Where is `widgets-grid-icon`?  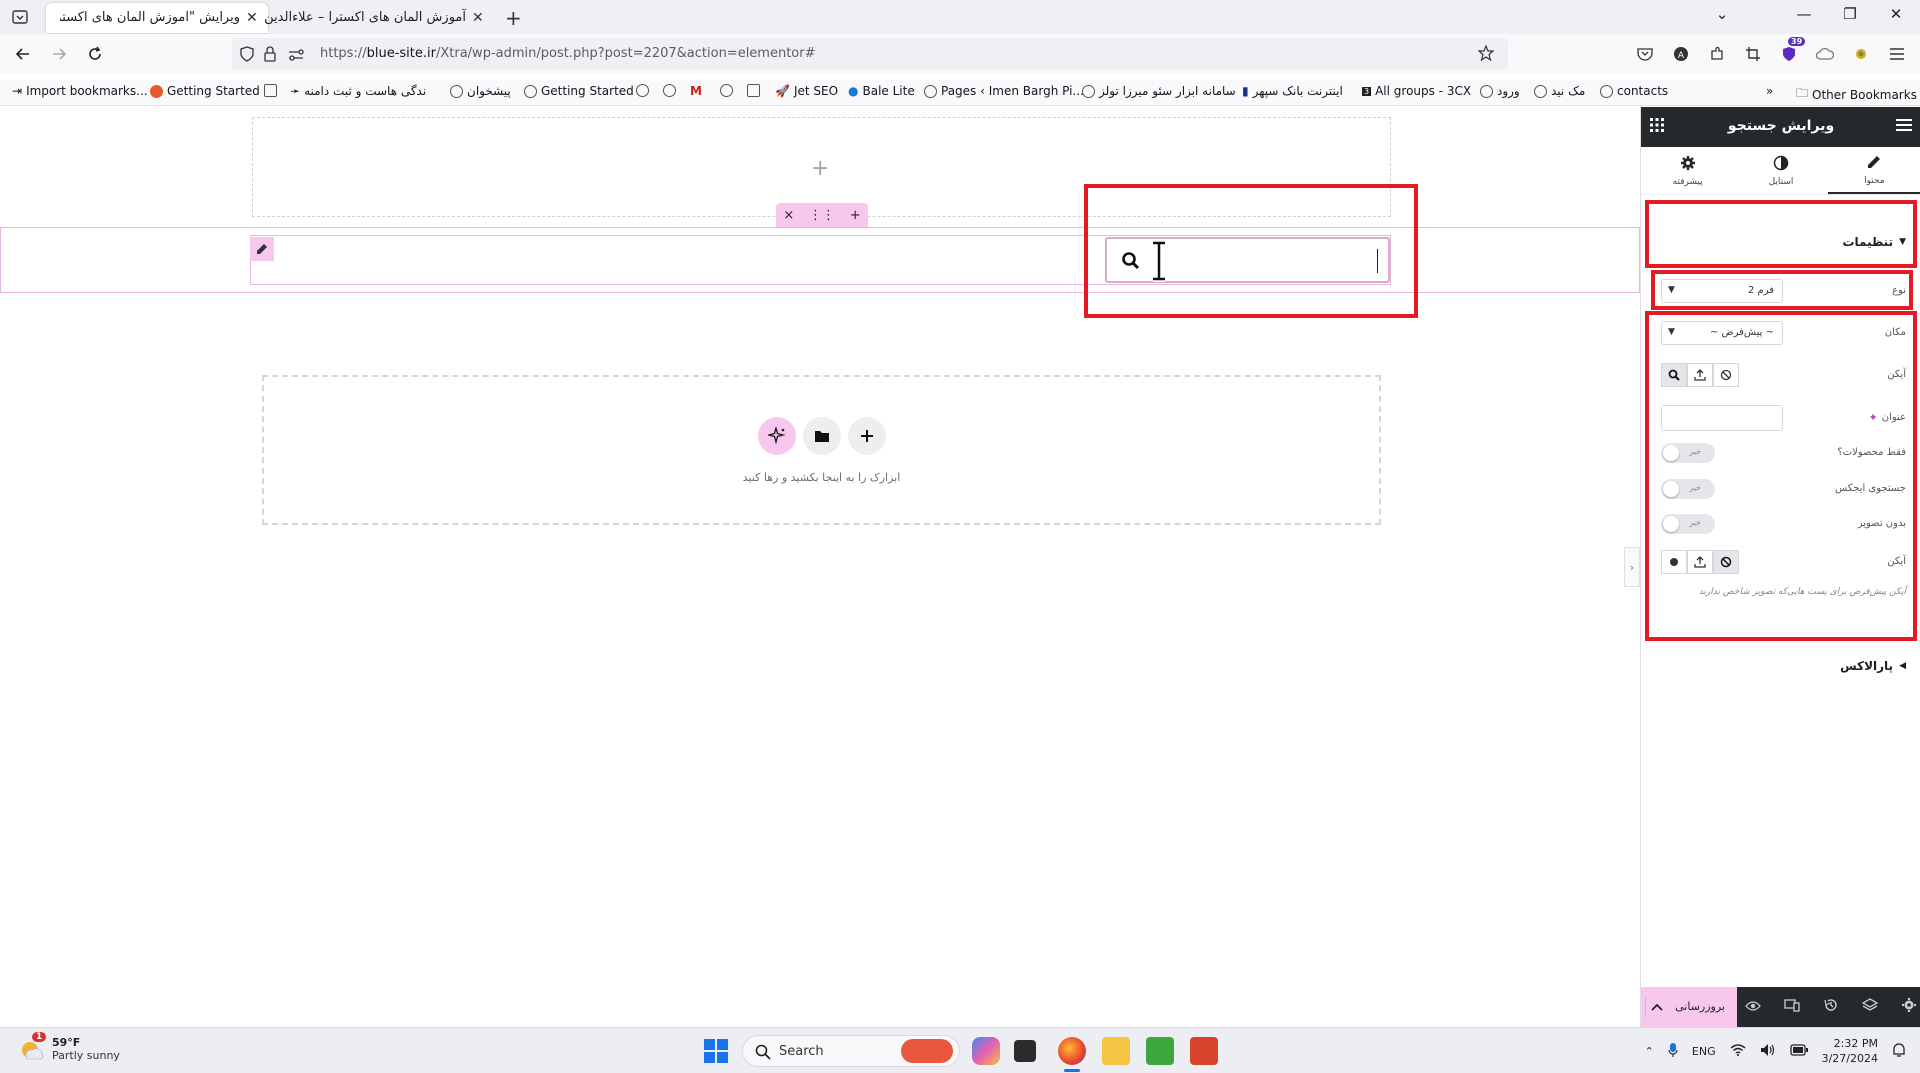
widgets-grid-icon is located at coordinates (1657, 127).